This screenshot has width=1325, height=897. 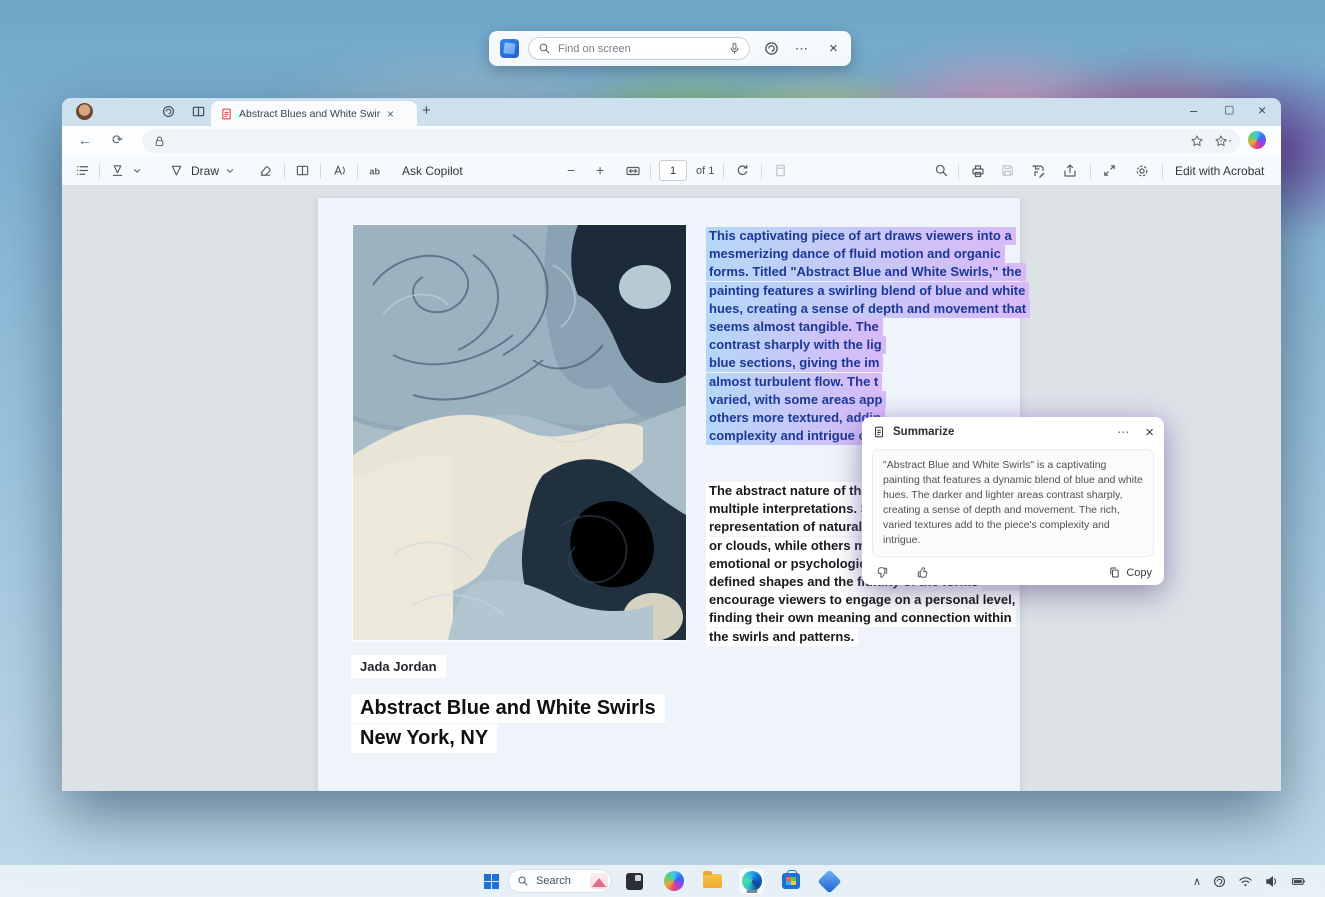 I want to click on find-on-screen-bar: Find on screen ⋯ ×, so click(x=670, y=48).